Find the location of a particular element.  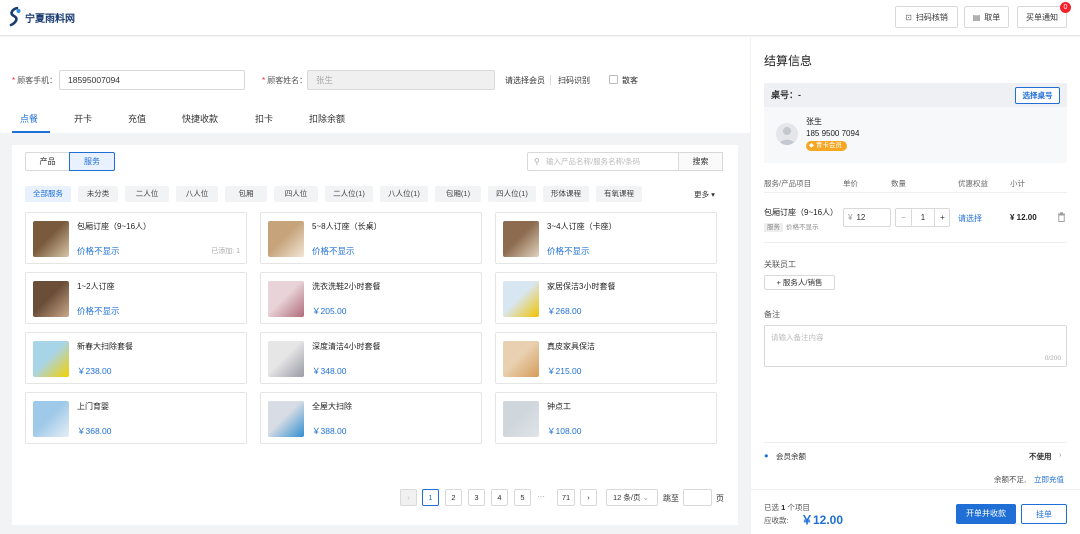

remark-count: 0/200 is located at coordinates (1052, 358).